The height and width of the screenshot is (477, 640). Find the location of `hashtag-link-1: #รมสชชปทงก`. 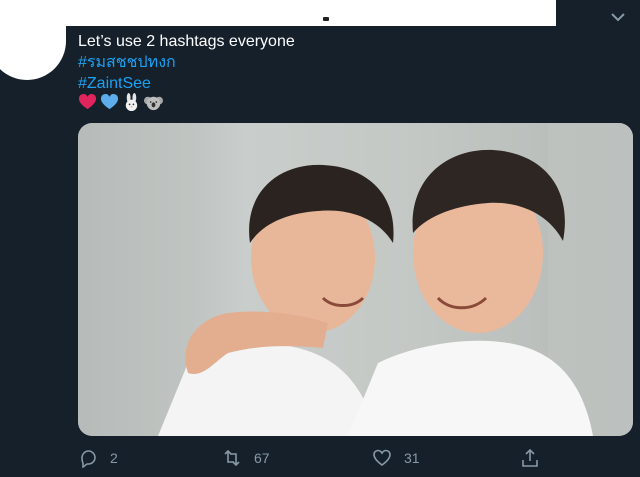

hashtag-link-1: #รมสชชปทงก is located at coordinates (186, 62).